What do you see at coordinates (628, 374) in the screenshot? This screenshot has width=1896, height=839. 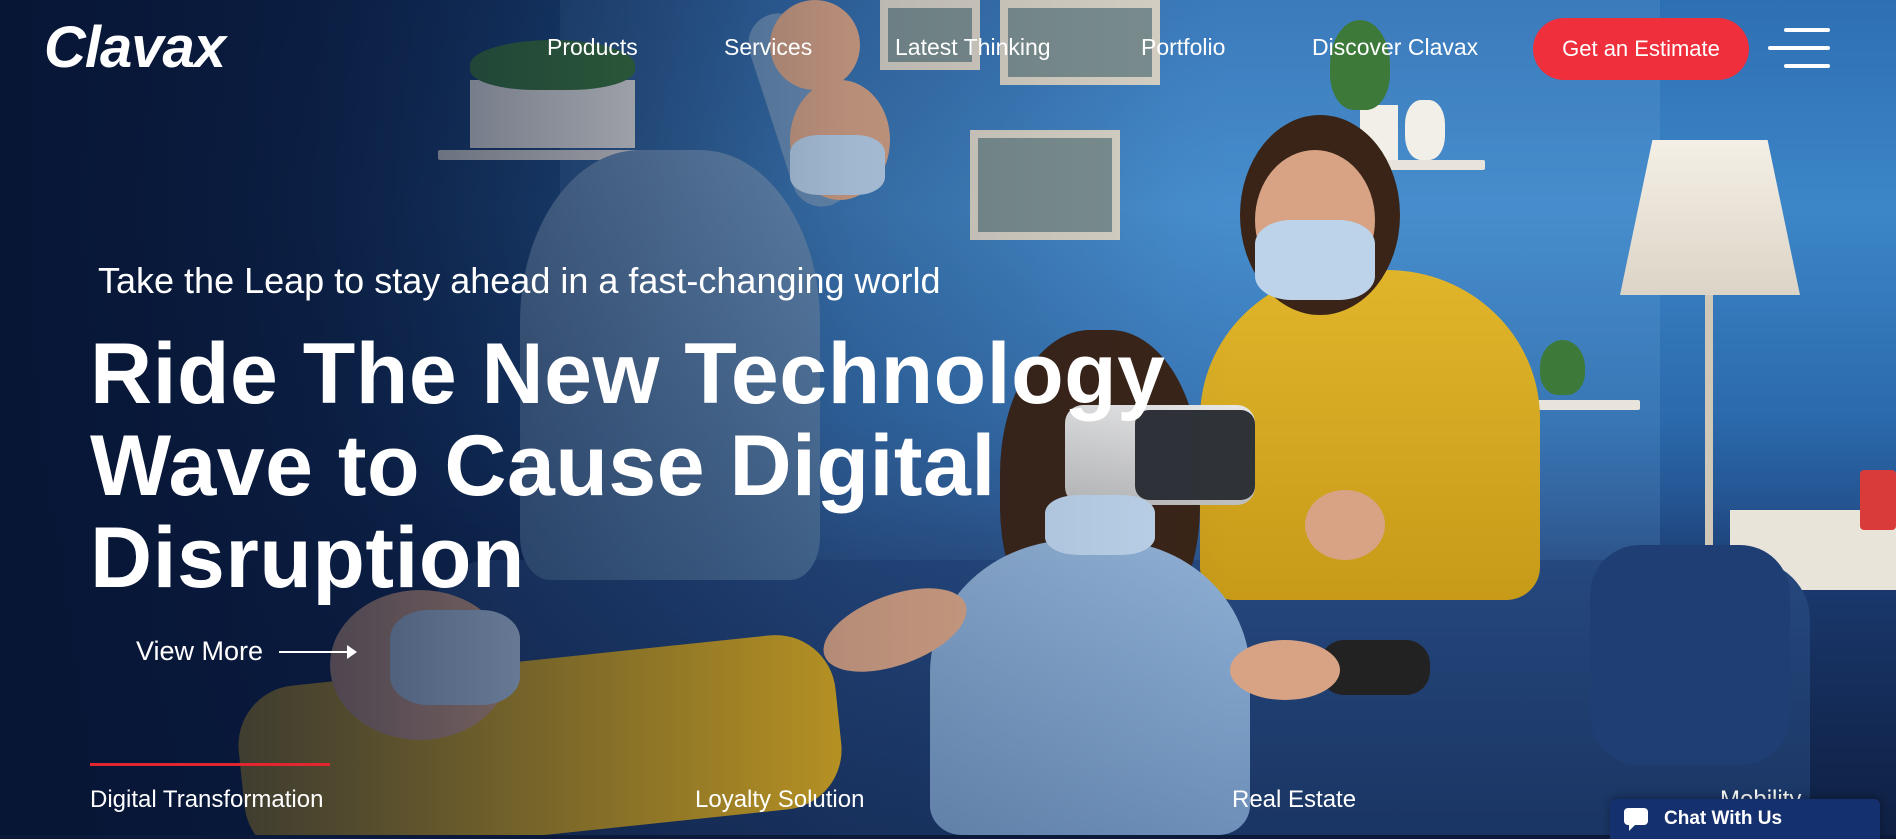 I see `hero-headline-line-1: Ride The New Technology` at bounding box center [628, 374].